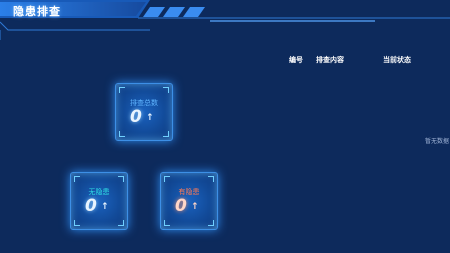 The image size is (450, 253). Describe the element at coordinates (136, 117) in the screenshot. I see `stat-value-total: 0` at that location.